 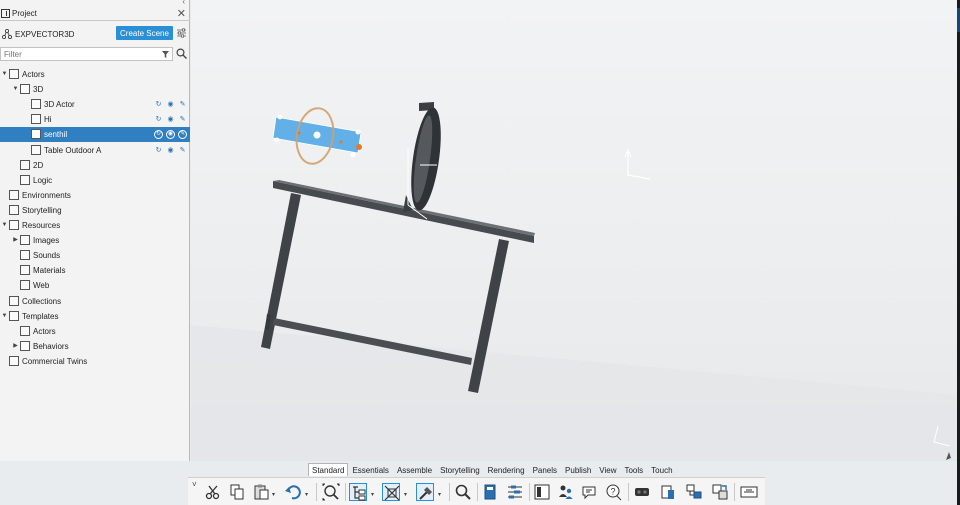 I want to click on timeline-icon, so click(x=515, y=492).